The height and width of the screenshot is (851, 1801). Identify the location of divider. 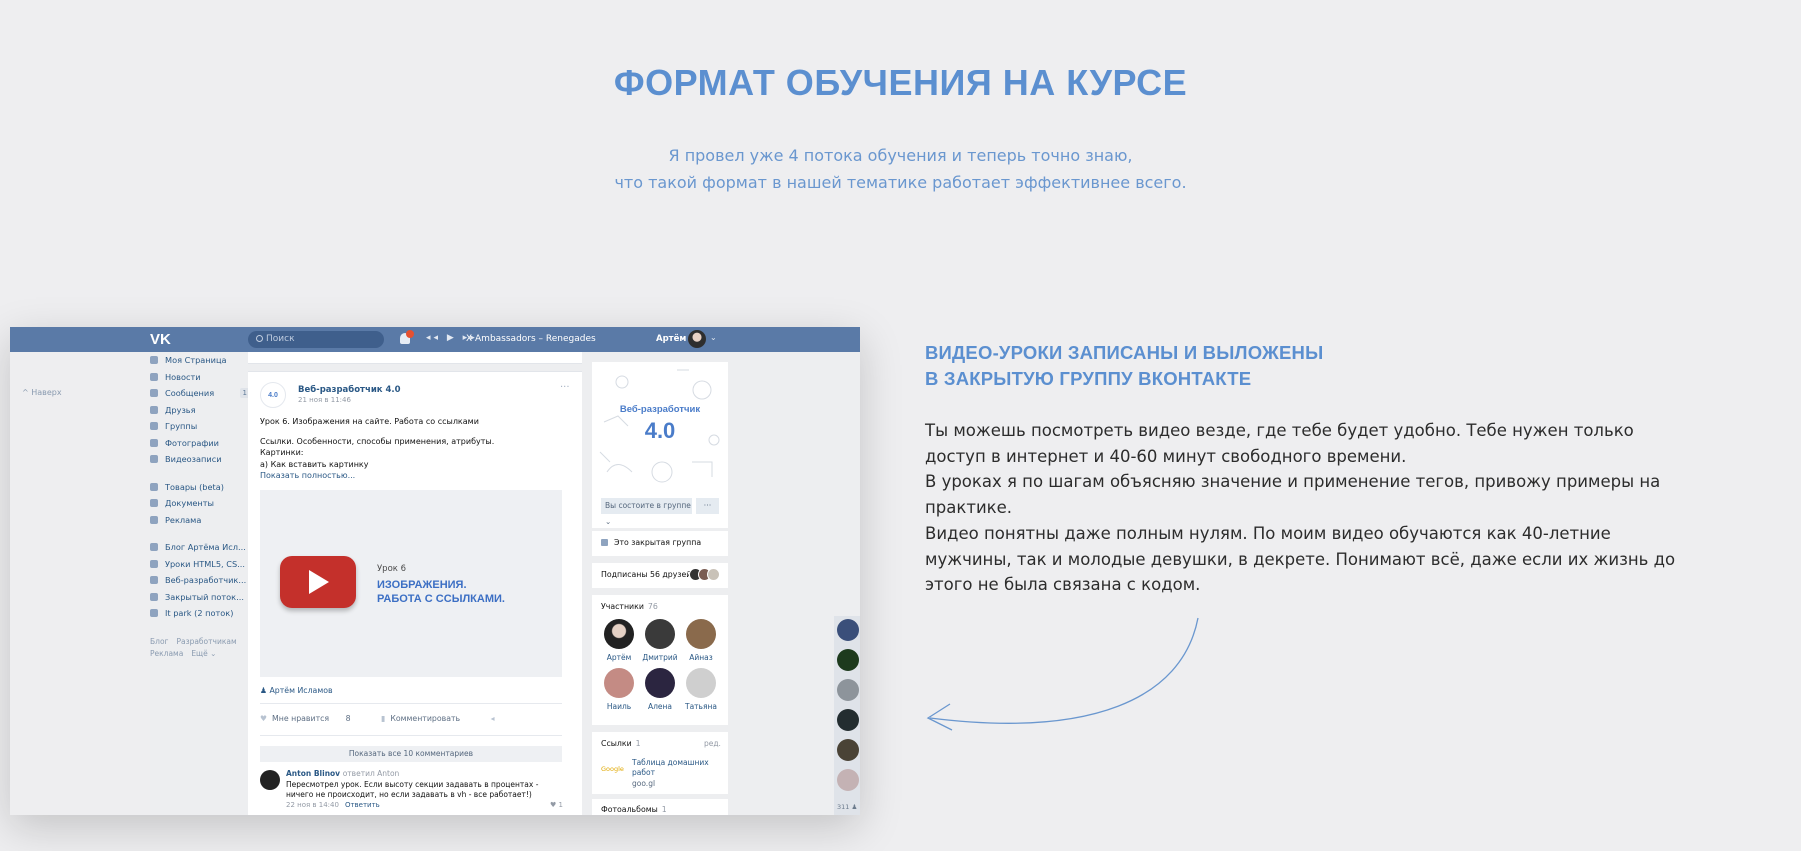
(411, 703).